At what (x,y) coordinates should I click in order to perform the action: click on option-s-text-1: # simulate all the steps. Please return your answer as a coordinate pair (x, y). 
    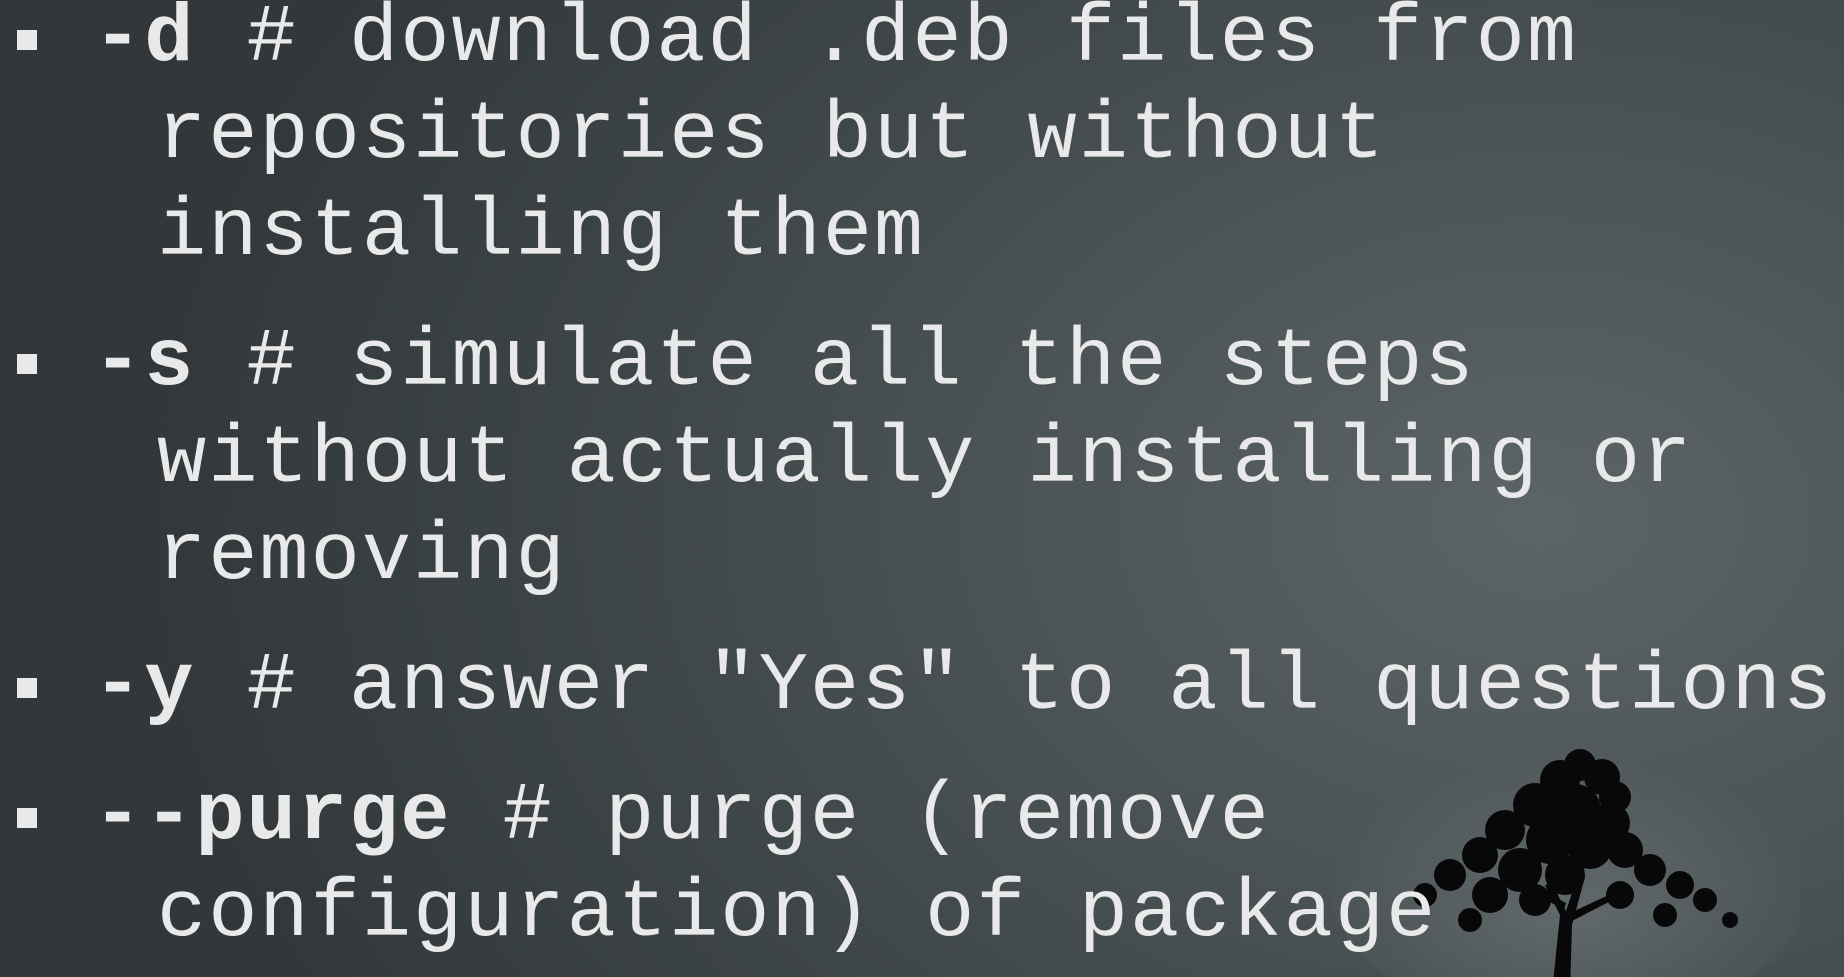
    Looking at the image, I should click on (835, 362).